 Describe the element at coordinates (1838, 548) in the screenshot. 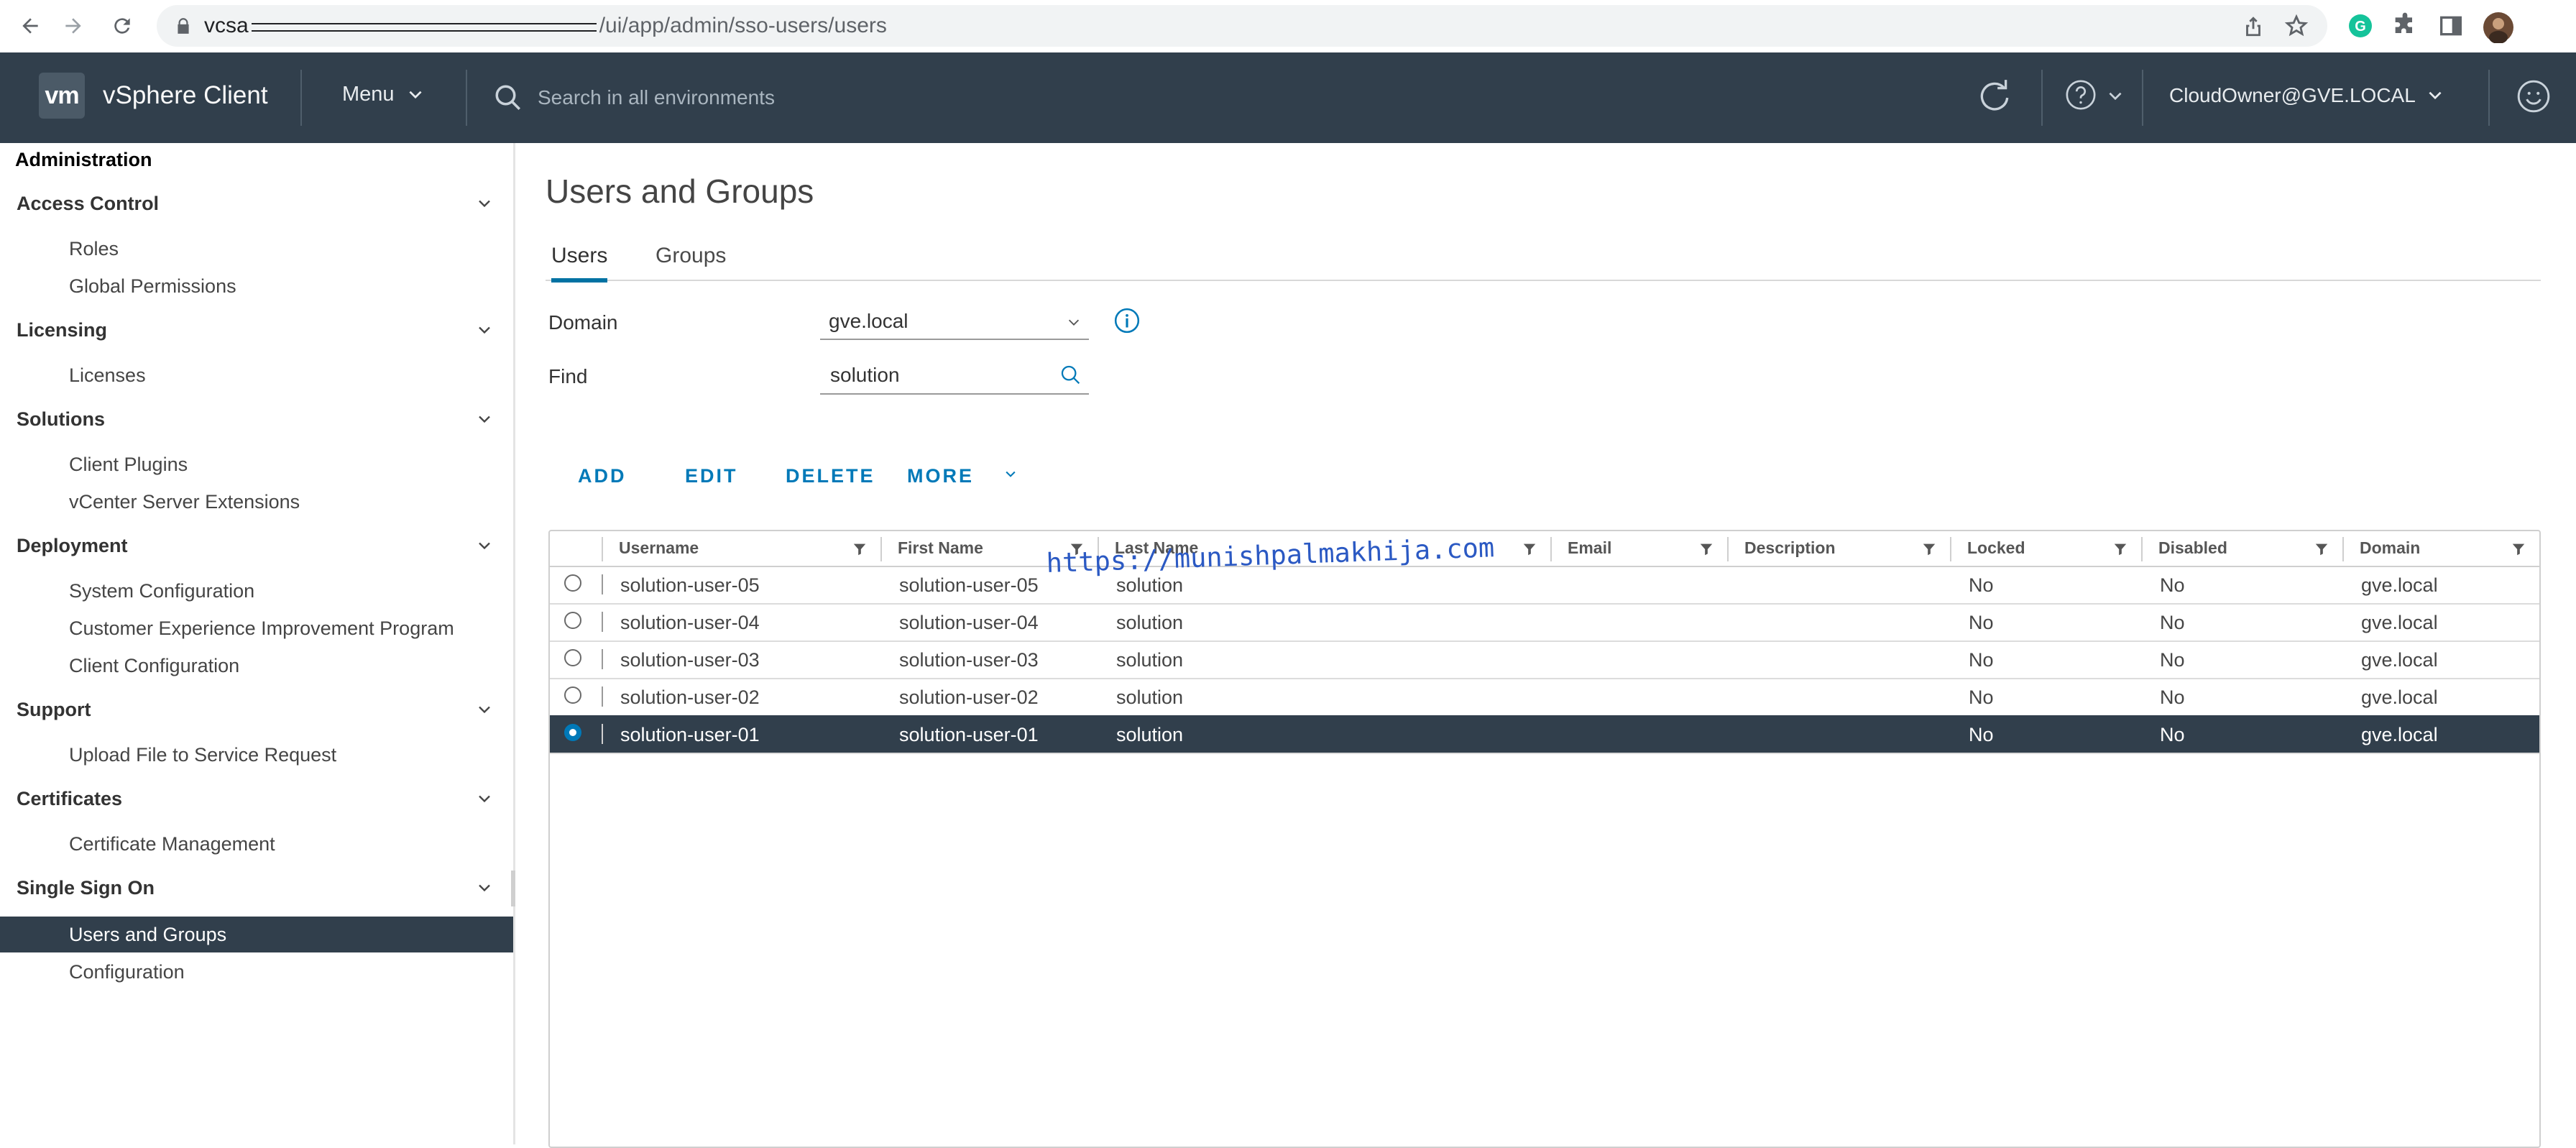

I see `column-header-description: Description` at that location.